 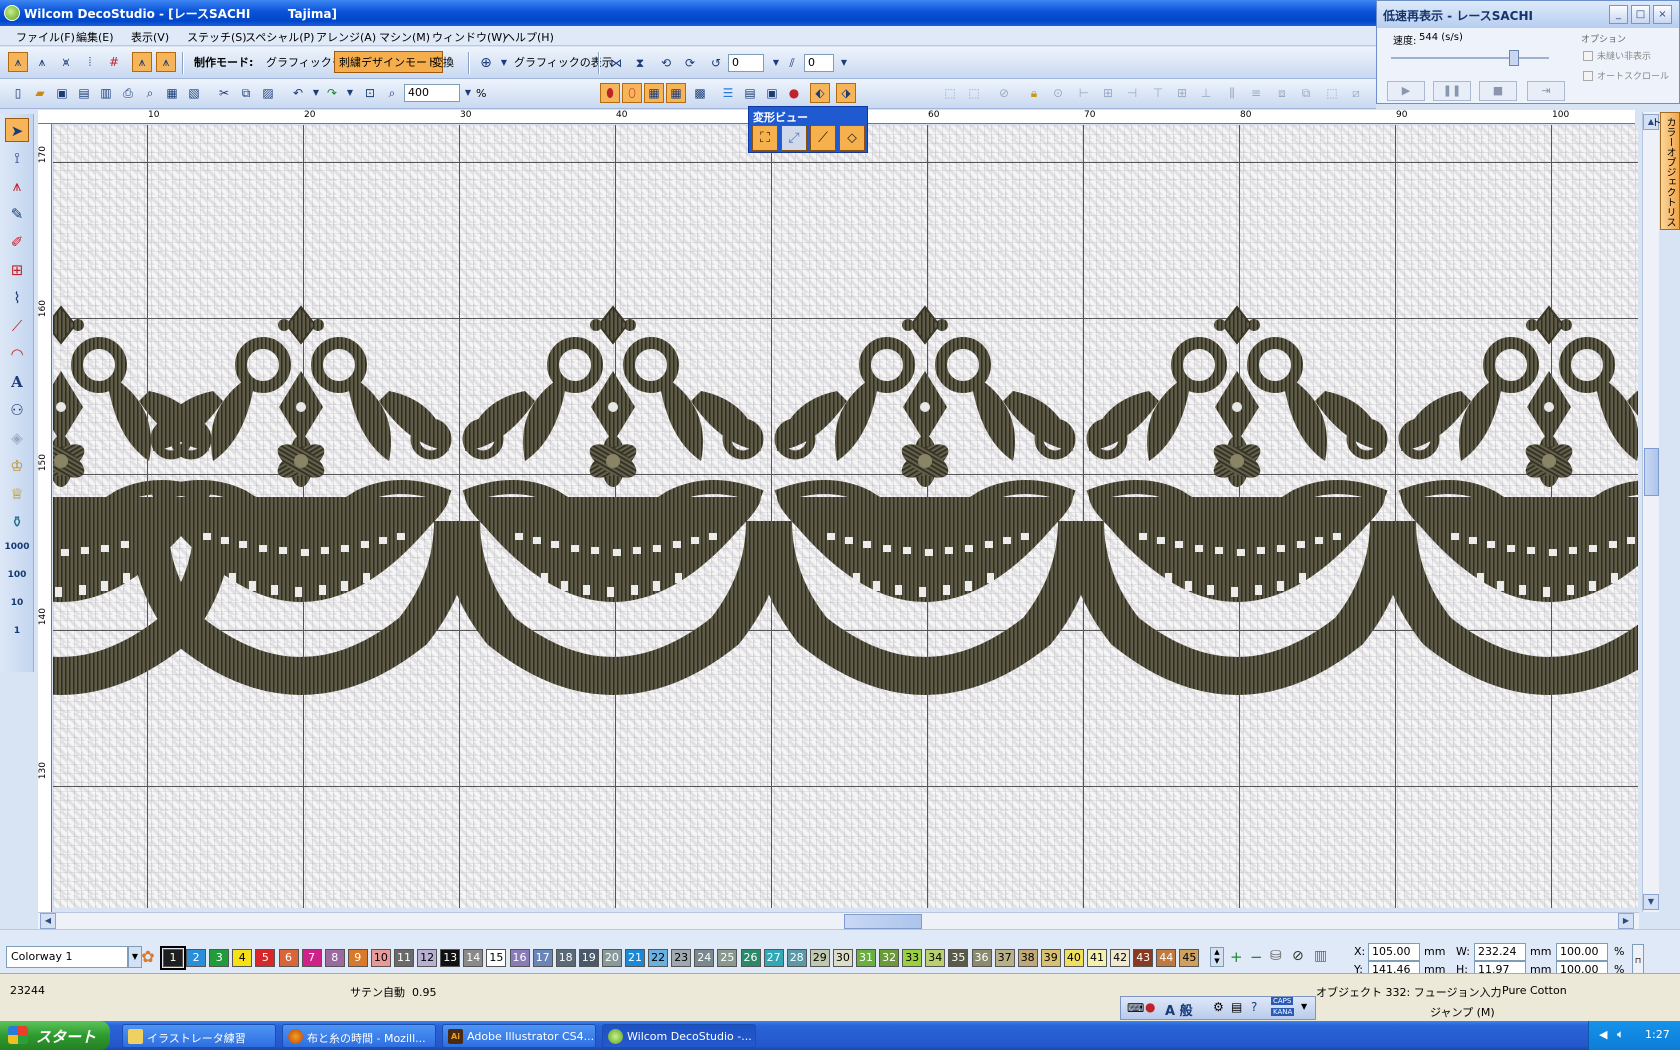 I want to click on color-swatch: 44, so click(x=1166, y=958).